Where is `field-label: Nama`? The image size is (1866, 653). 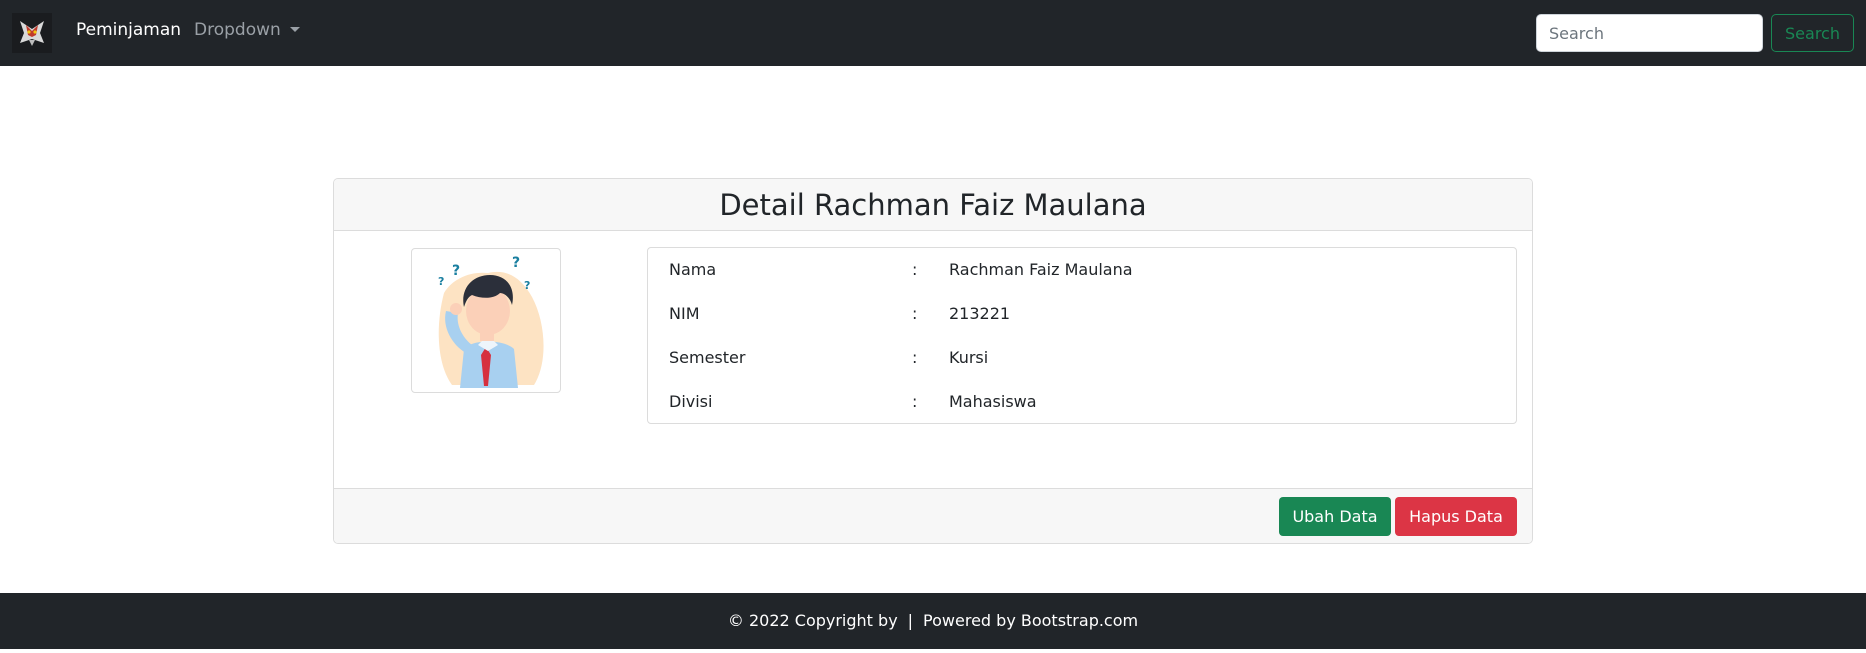 field-label: Nama is located at coordinates (693, 269).